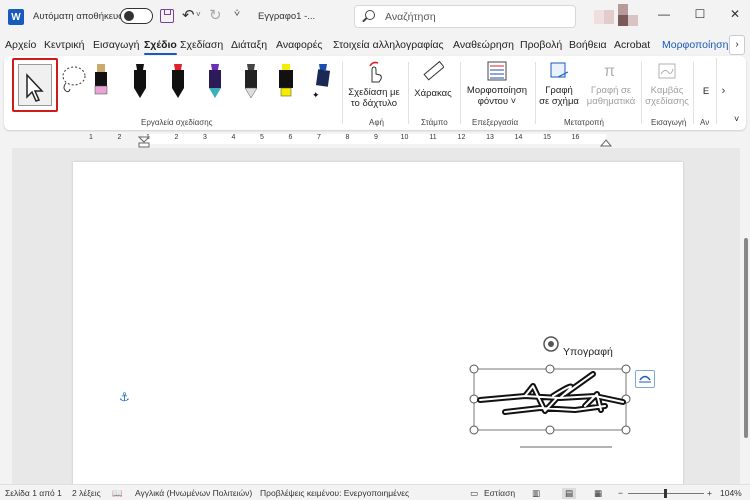 The image size is (750, 500). What do you see at coordinates (667, 83) in the screenshot?
I see `drawing-canvas-button: Καμβάς σχεδίασης` at bounding box center [667, 83].